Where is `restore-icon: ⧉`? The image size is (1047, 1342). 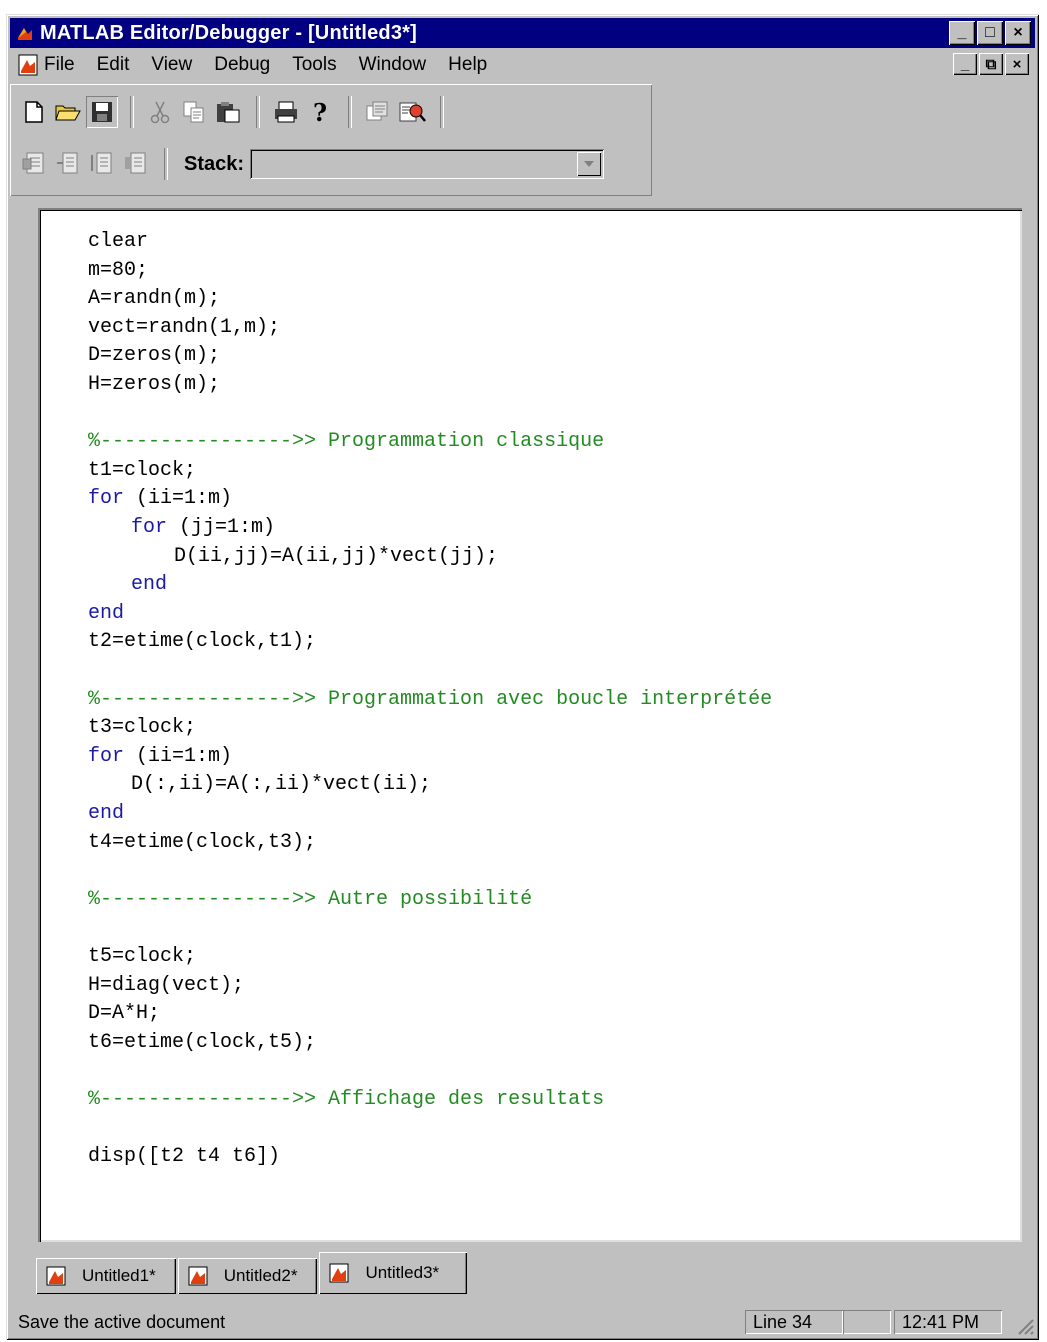
restore-icon: ⧉ is located at coordinates (991, 64).